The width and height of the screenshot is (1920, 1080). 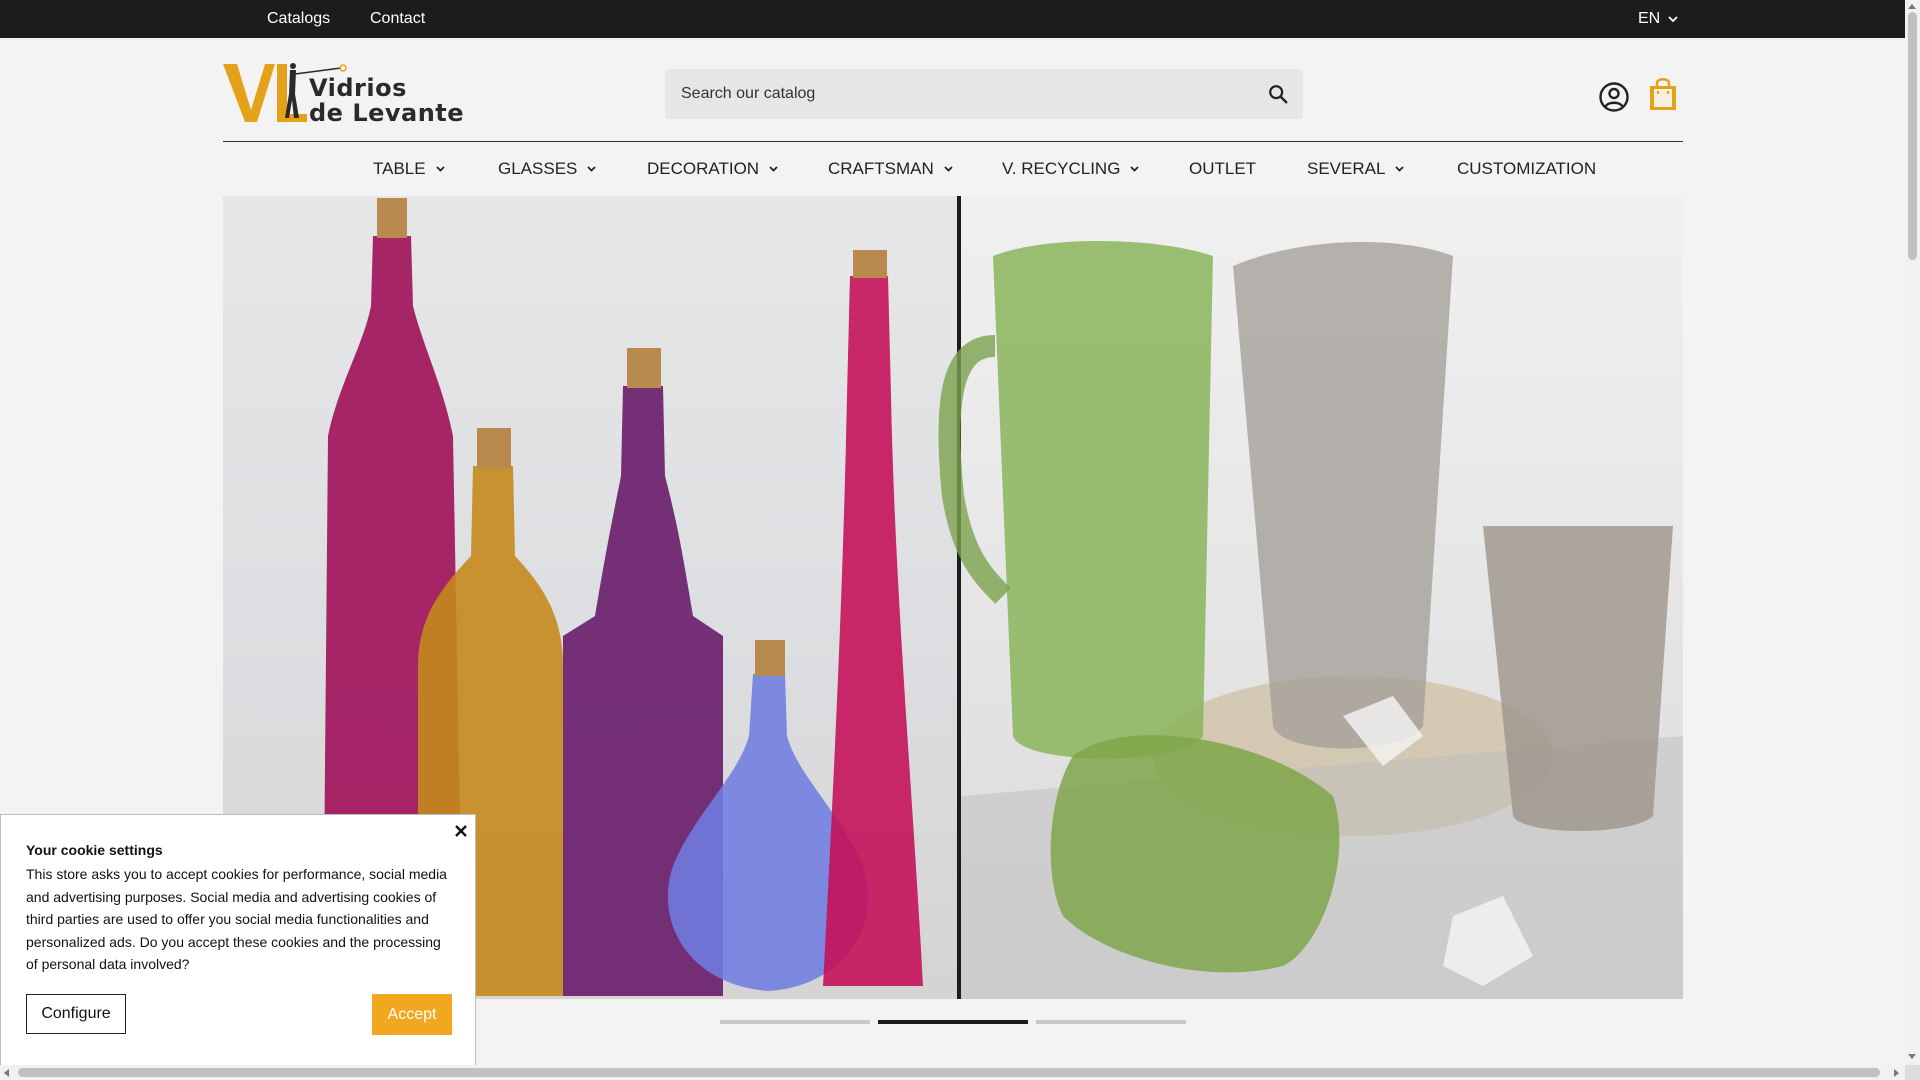 I want to click on nav-label: TABLE, so click(x=399, y=168).